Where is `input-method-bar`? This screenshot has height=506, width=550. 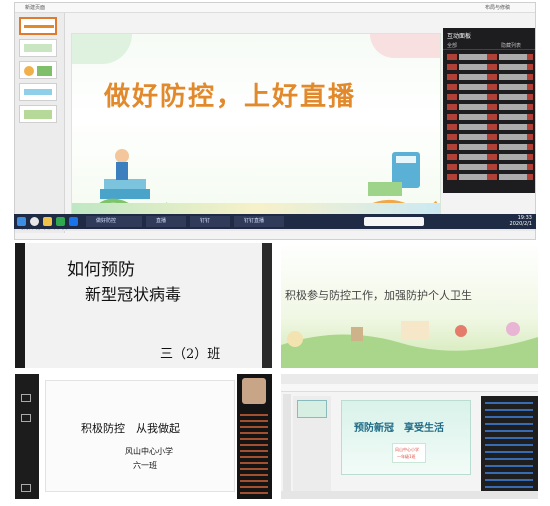
input-method-bar is located at coordinates (394, 221).